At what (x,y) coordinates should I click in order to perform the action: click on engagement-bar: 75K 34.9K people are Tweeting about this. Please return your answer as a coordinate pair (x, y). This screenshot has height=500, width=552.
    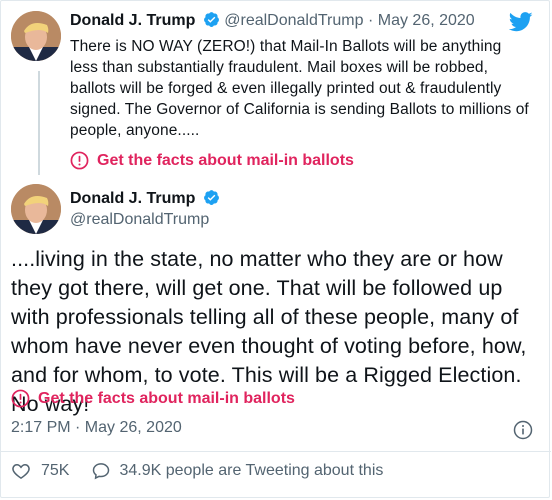
    Looking at the image, I should click on (197, 471).